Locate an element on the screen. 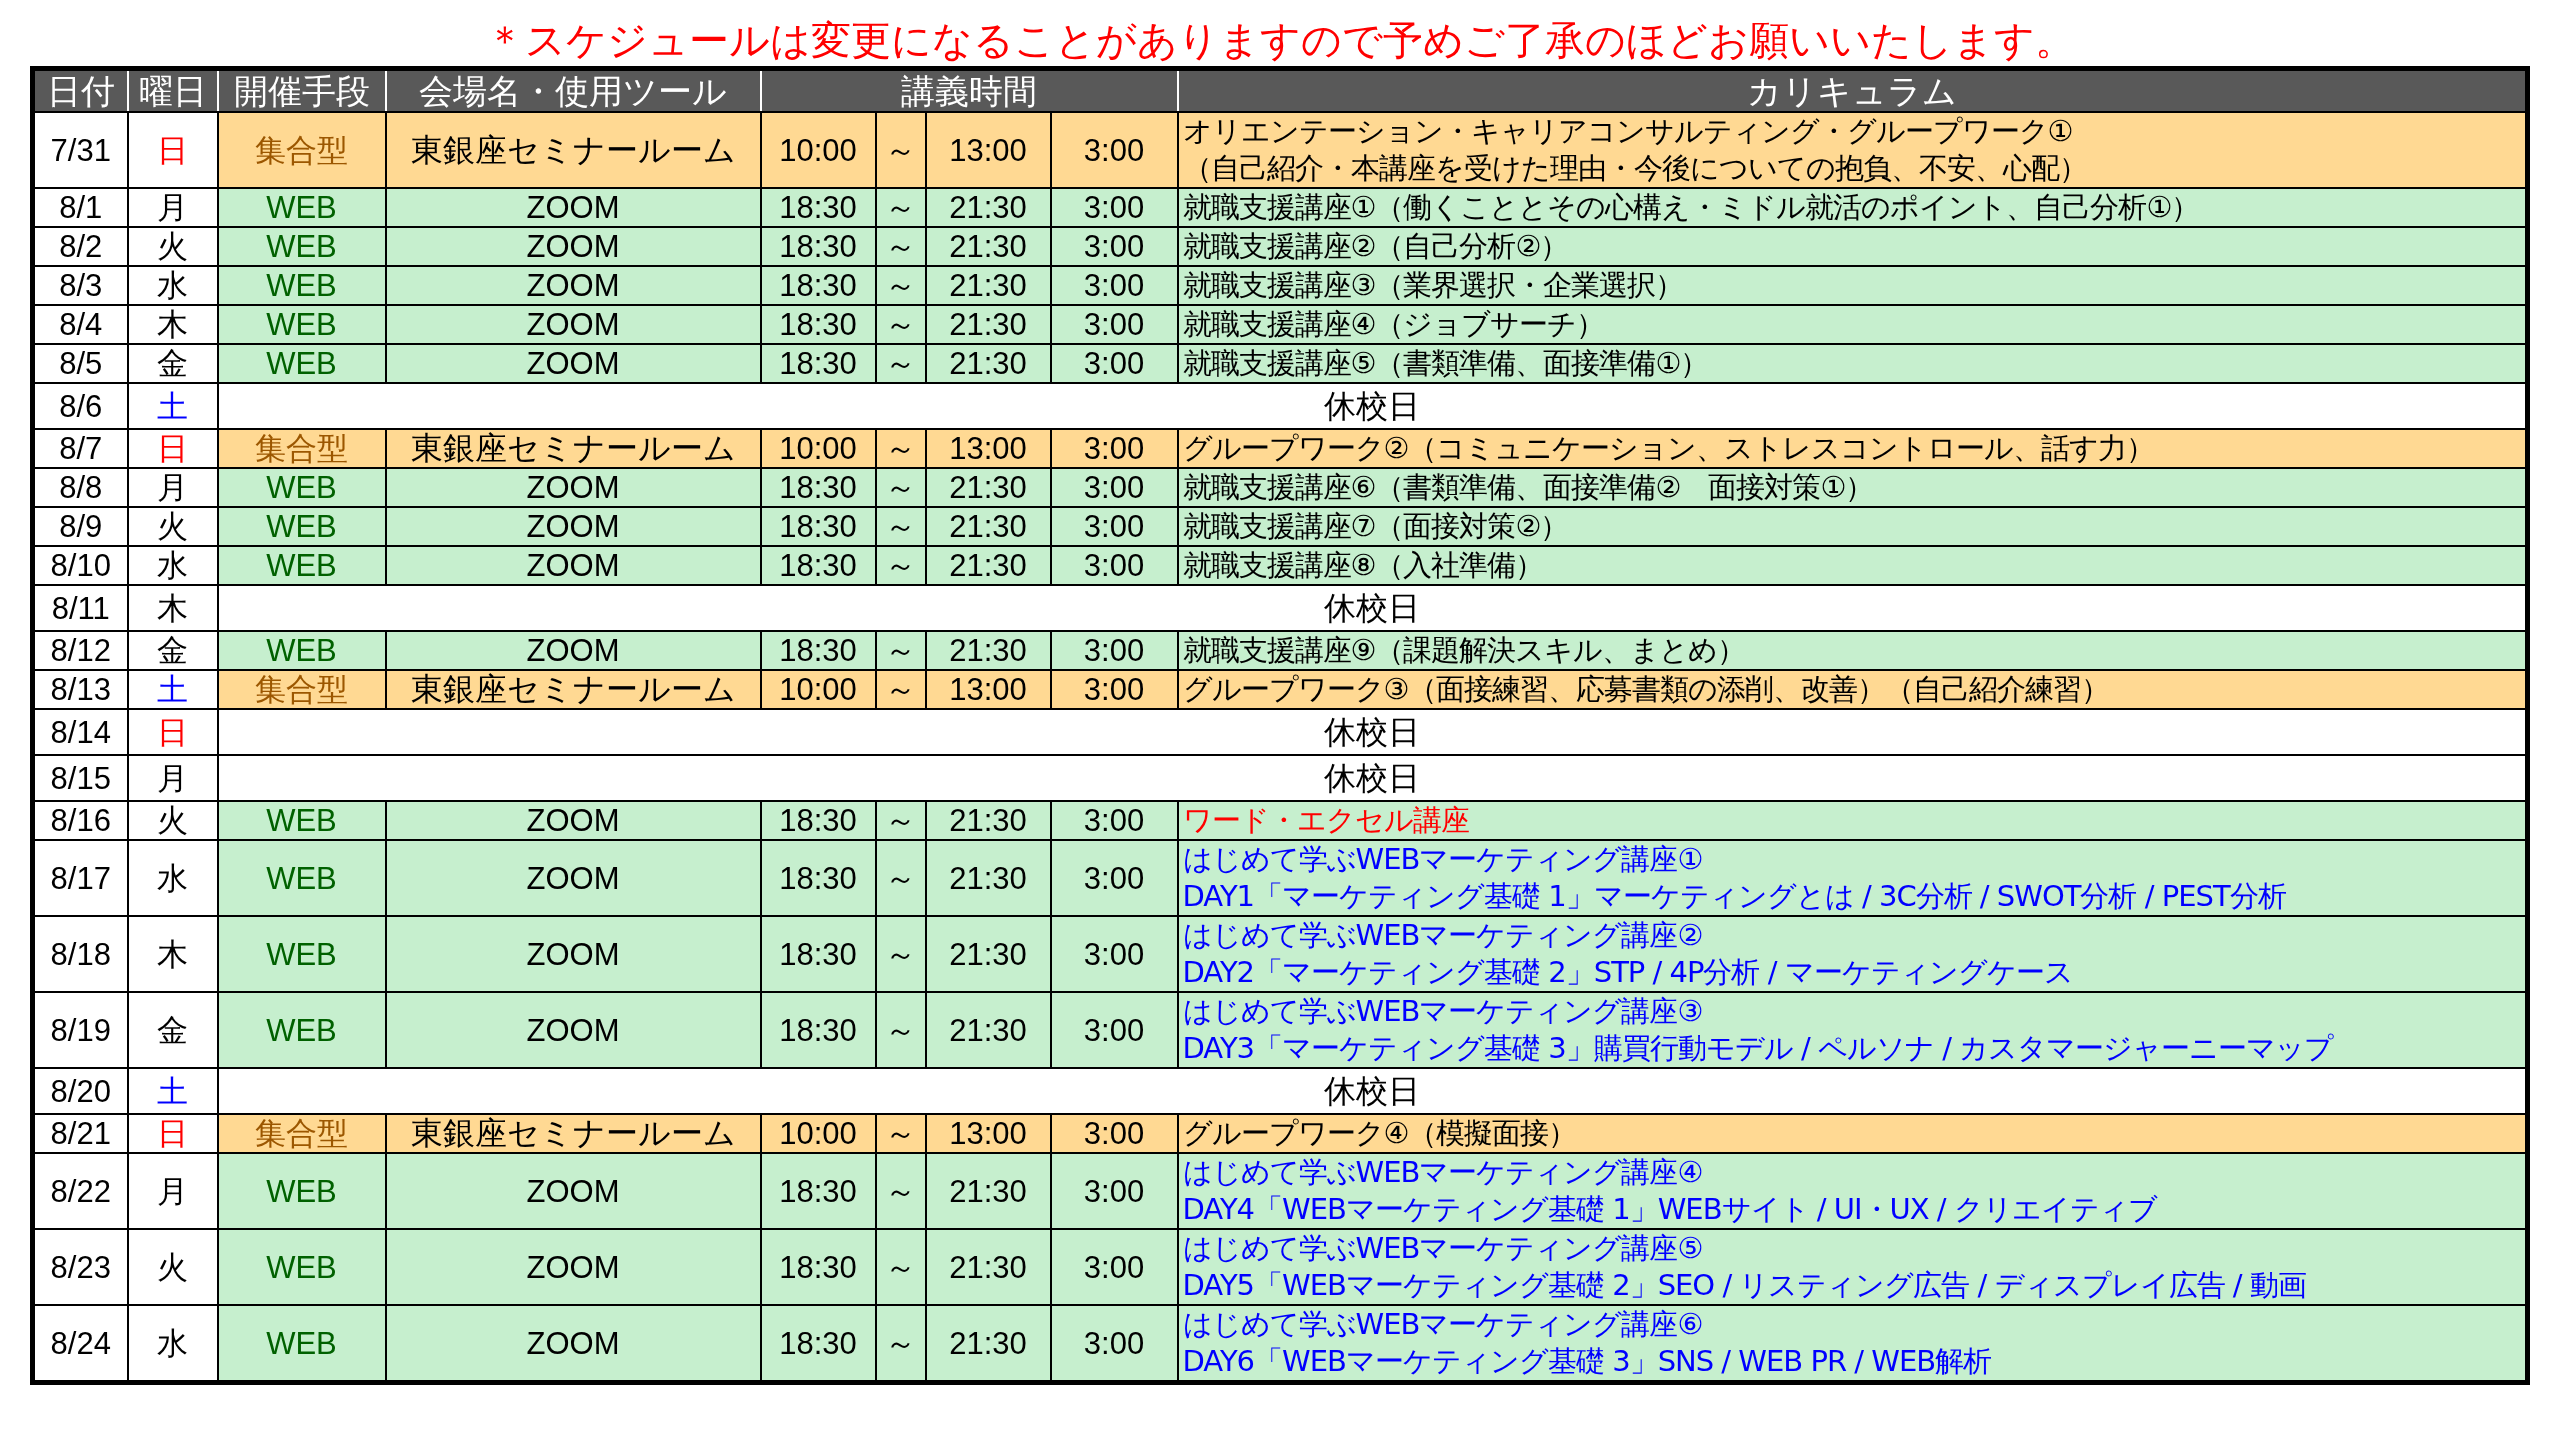 The height and width of the screenshot is (1452, 2560). table-cell: 8/11 is located at coordinates (80, 608).